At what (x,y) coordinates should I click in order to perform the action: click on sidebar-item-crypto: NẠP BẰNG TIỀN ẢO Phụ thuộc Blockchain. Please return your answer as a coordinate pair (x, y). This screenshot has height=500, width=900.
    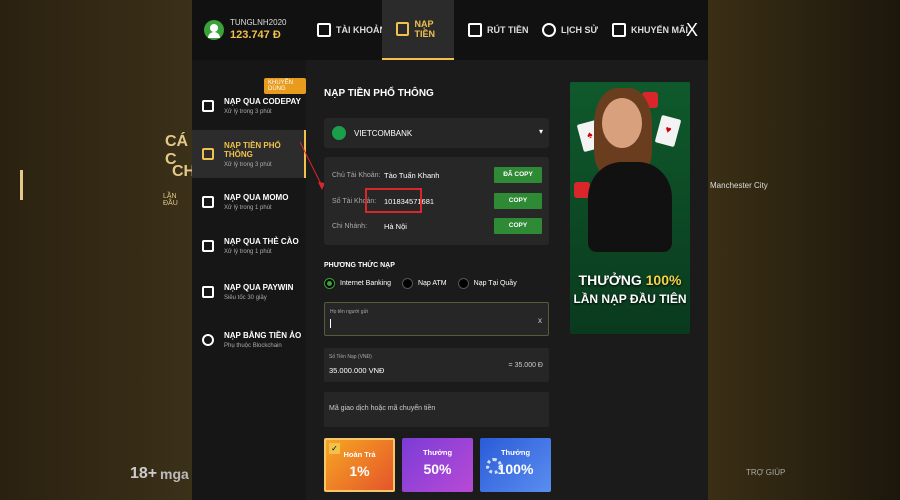
    Looking at the image, I should click on (249, 340).